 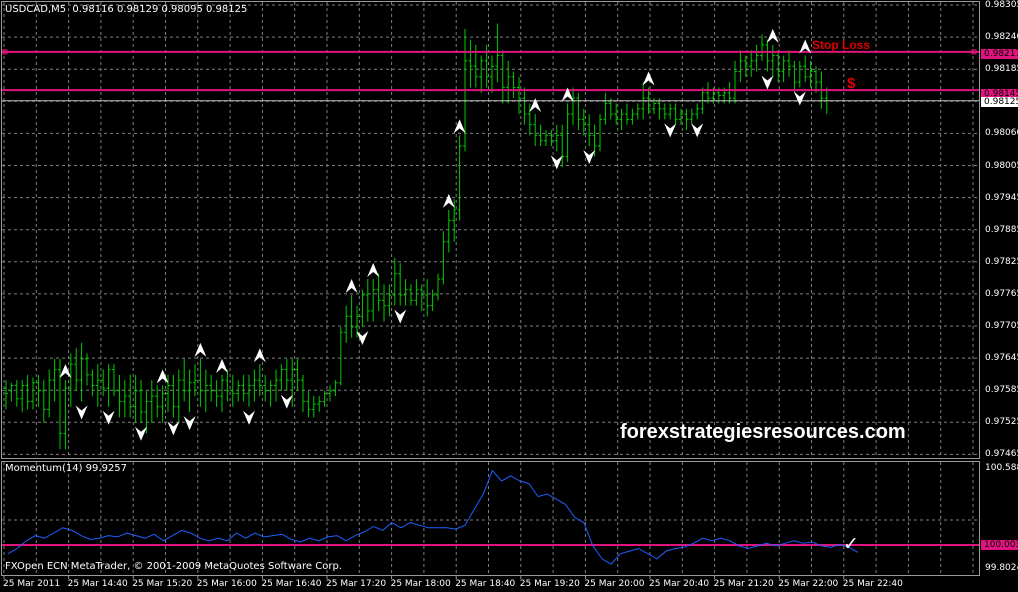 I want to click on time-axis-label: 25 Mar 15:20, so click(x=162, y=584).